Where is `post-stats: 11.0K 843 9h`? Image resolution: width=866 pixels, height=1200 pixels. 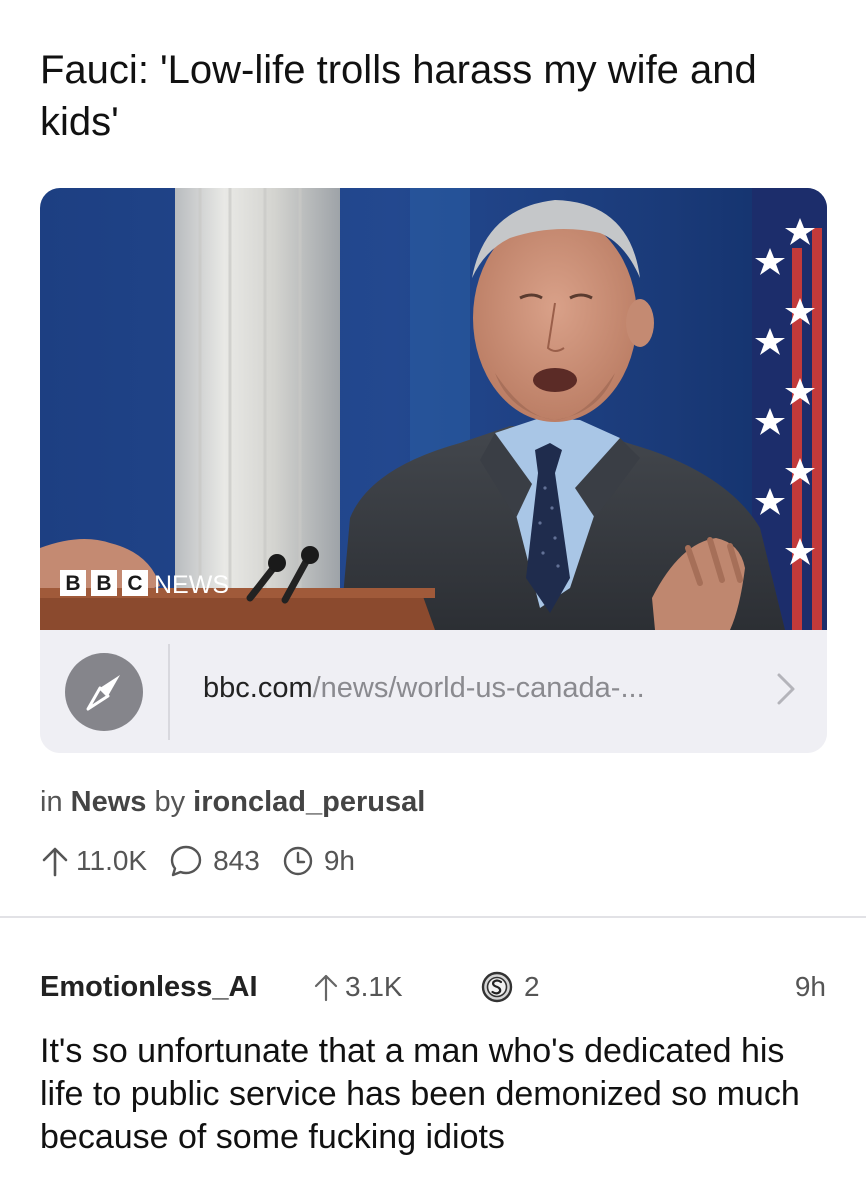 post-stats: 11.0K 843 9h is located at coordinates (197, 861).